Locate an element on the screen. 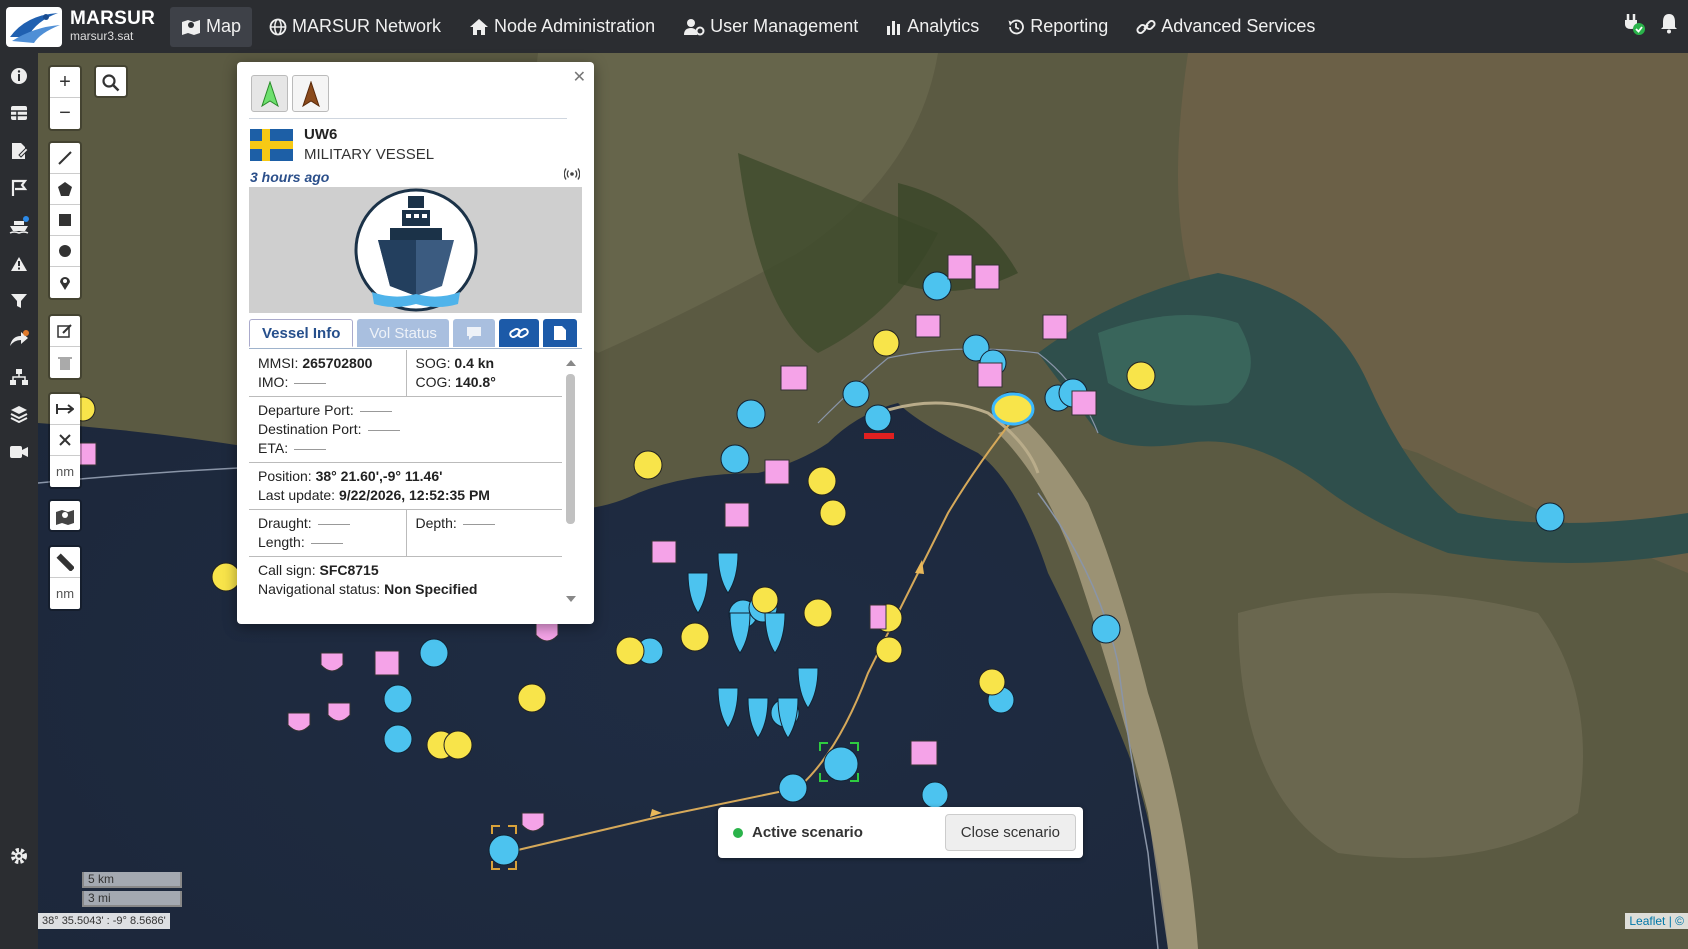  ruler-unit-nm: nm is located at coordinates (65, 593).